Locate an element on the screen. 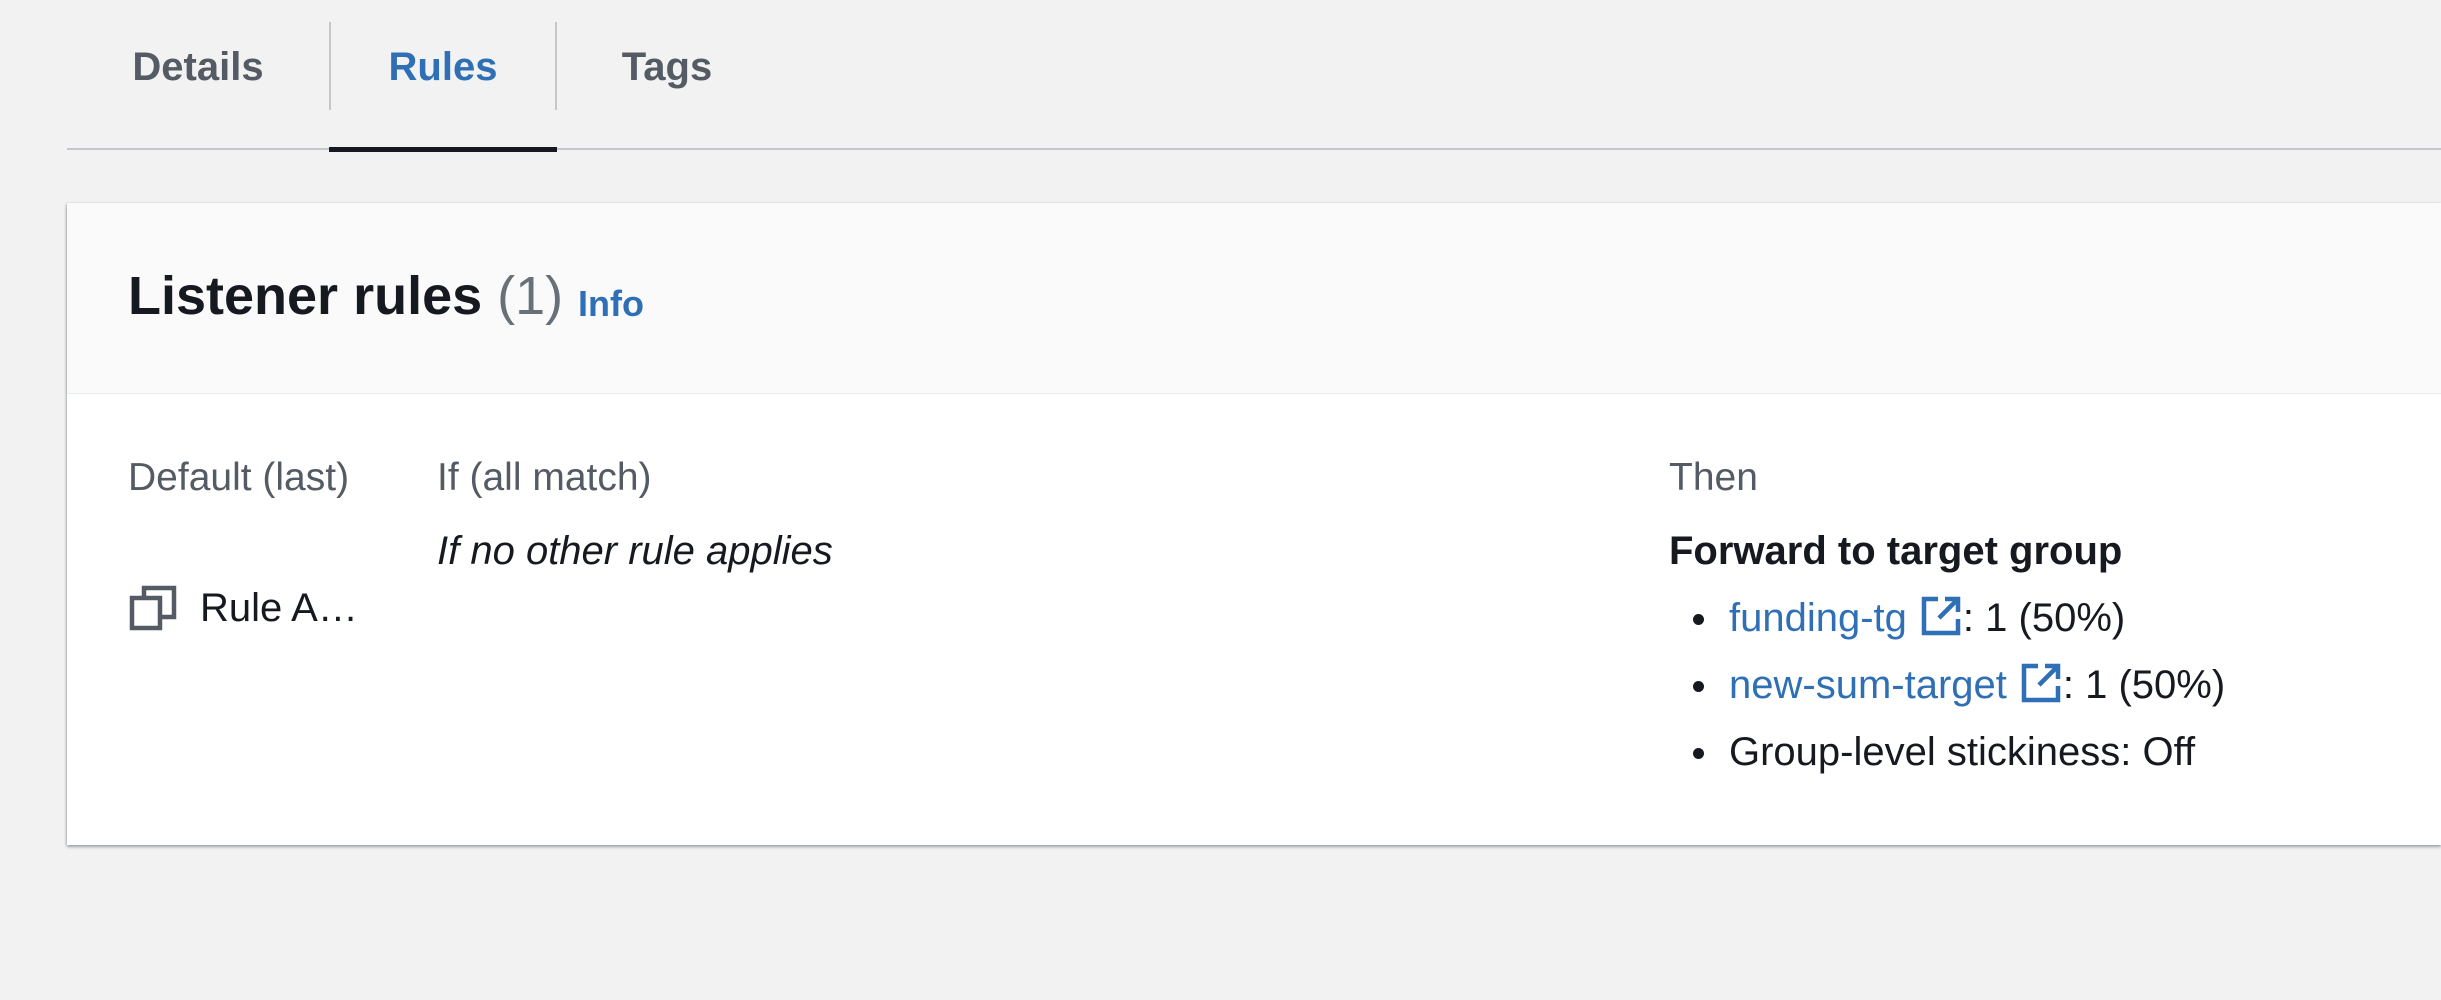 Image resolution: width=2441 pixels, height=1000 pixels. target-group-link-new-sum-target: new-sum-target is located at coordinates (1896, 685).